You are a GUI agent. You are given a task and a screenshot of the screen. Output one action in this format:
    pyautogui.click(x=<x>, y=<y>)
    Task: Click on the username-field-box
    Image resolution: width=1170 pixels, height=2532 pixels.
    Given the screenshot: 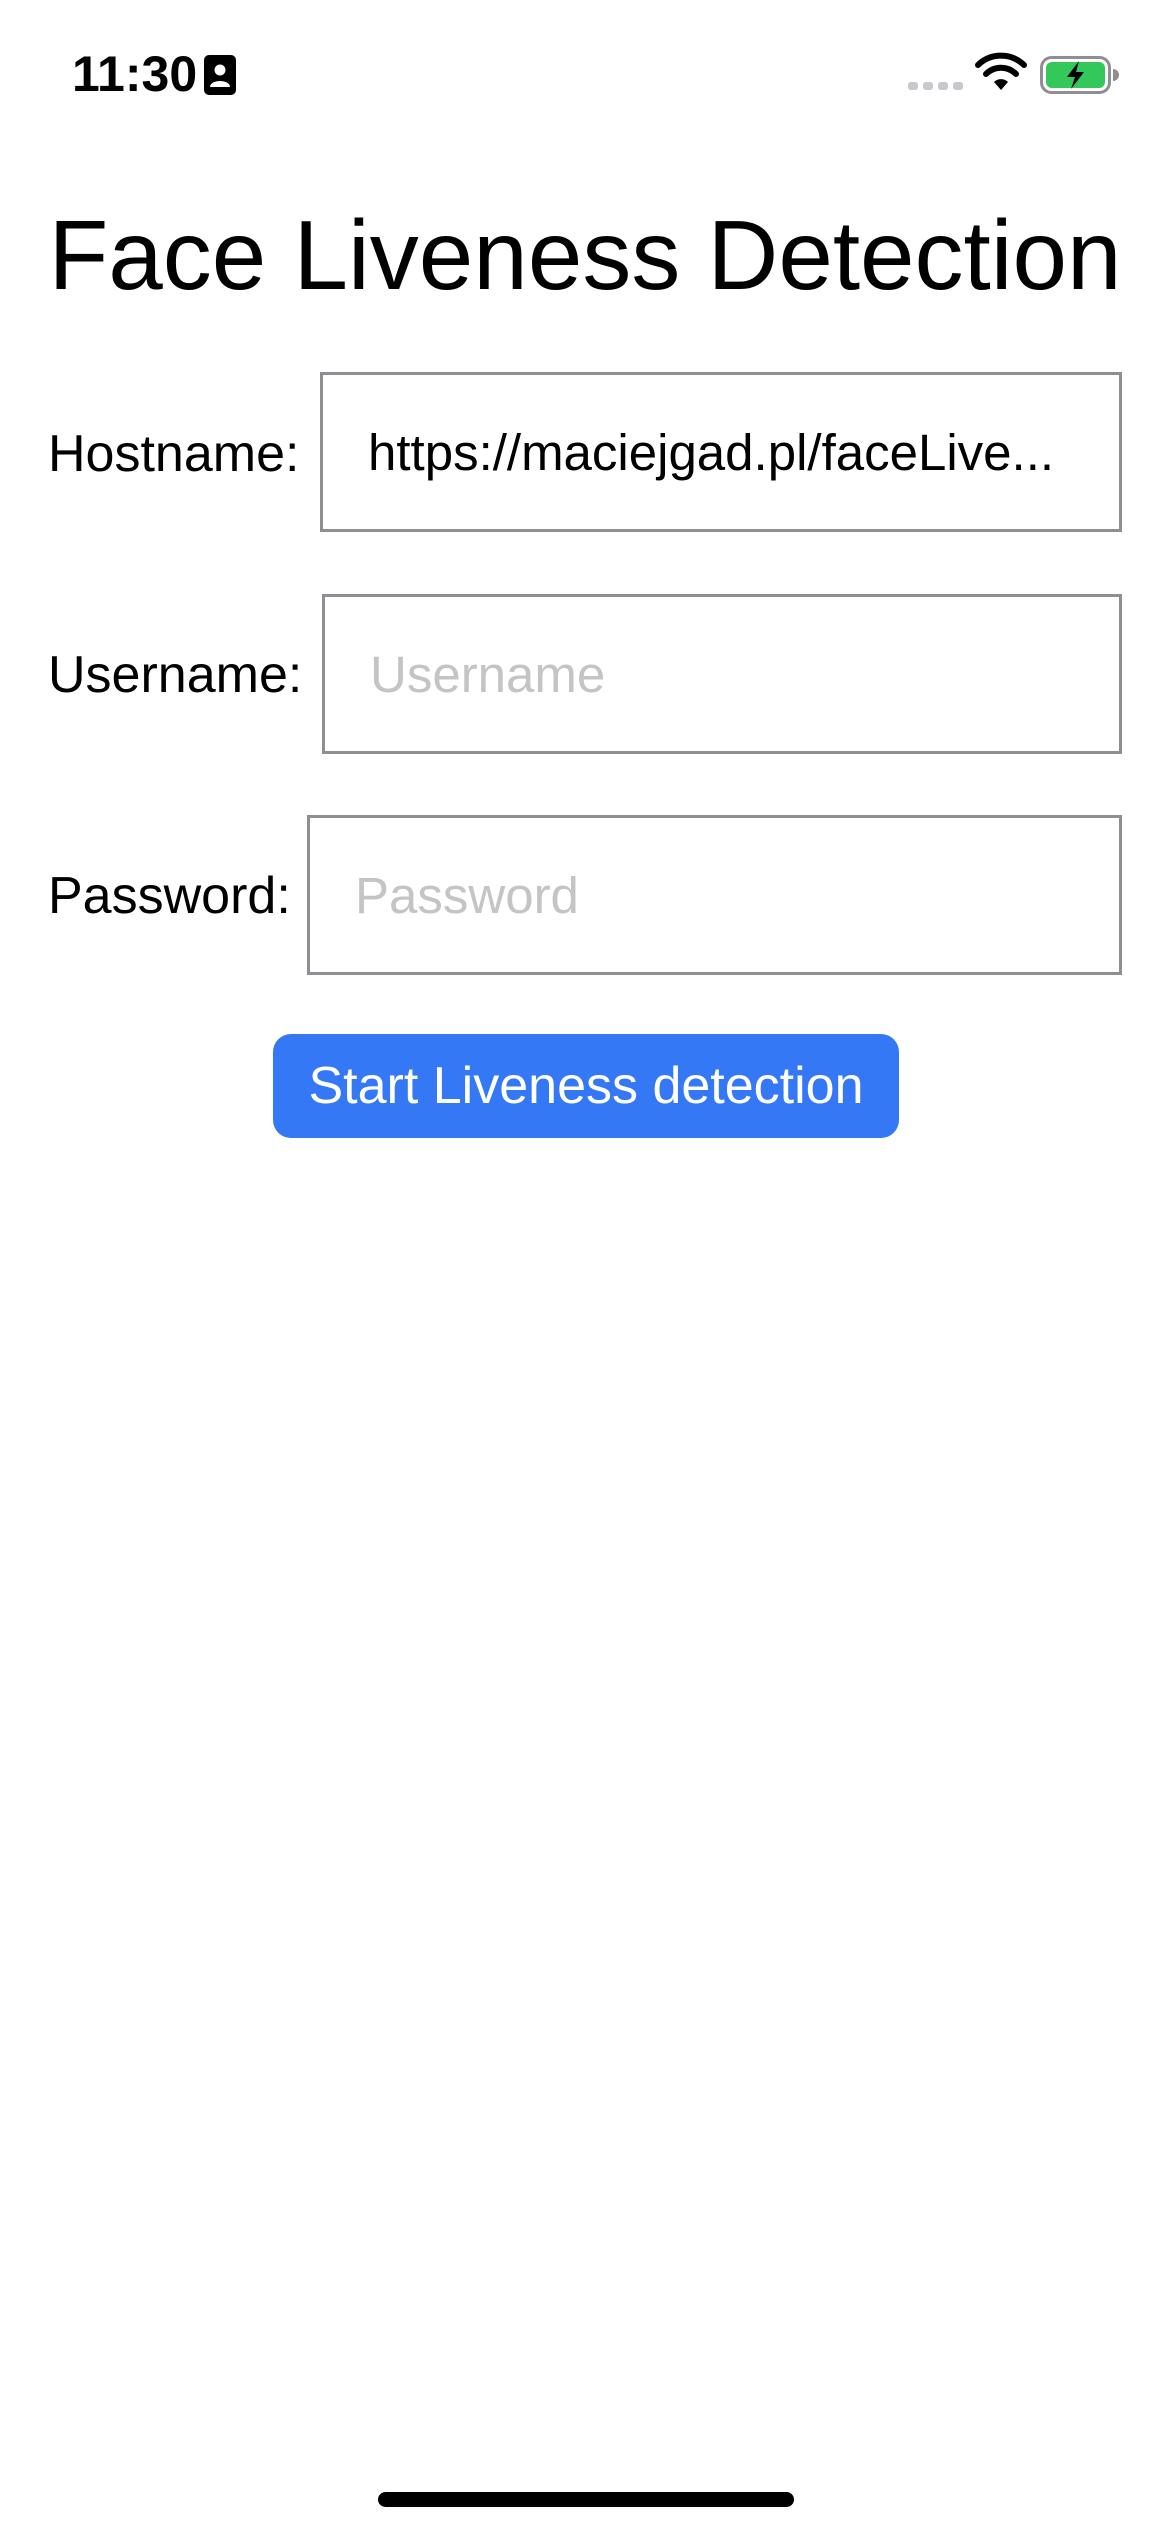 What is the action you would take?
    pyautogui.click(x=722, y=674)
    